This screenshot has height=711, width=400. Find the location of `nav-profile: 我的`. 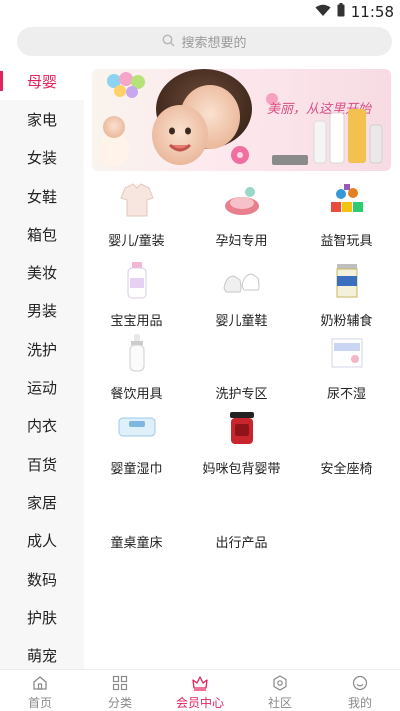

nav-profile: 我的 is located at coordinates (360, 690).